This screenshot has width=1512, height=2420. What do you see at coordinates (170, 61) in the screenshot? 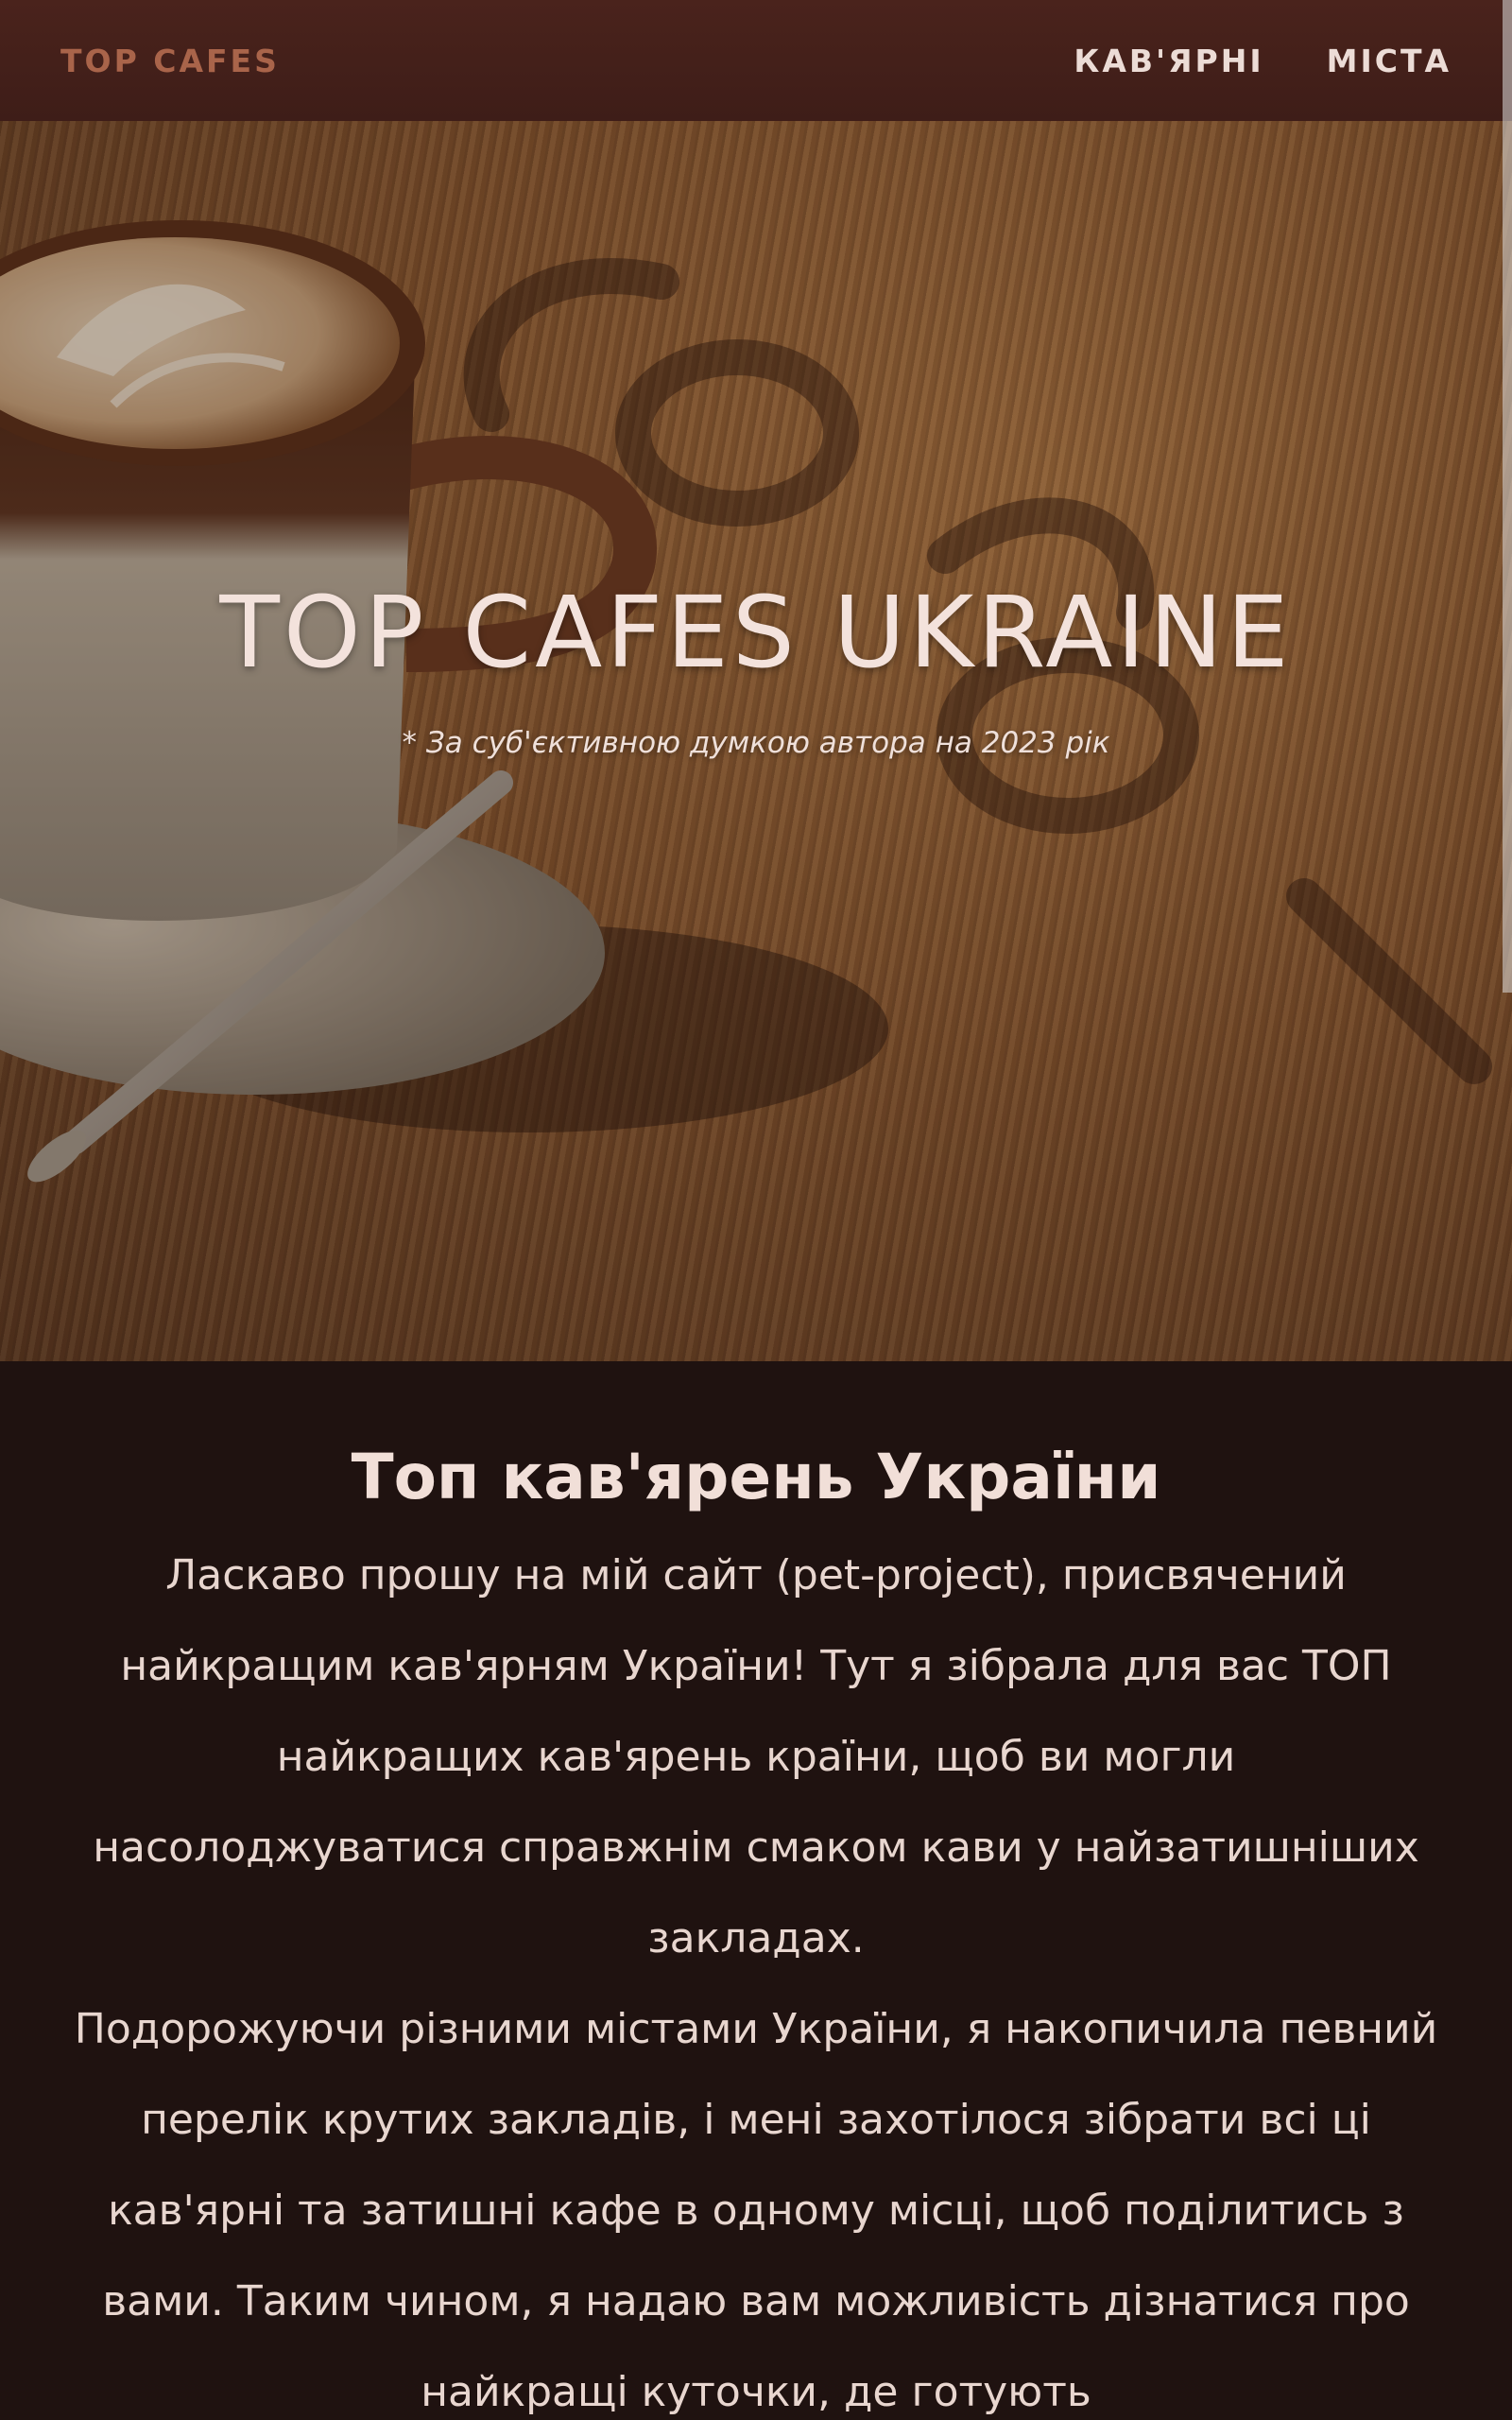
I see `brand-link: TOP CAFES` at bounding box center [170, 61].